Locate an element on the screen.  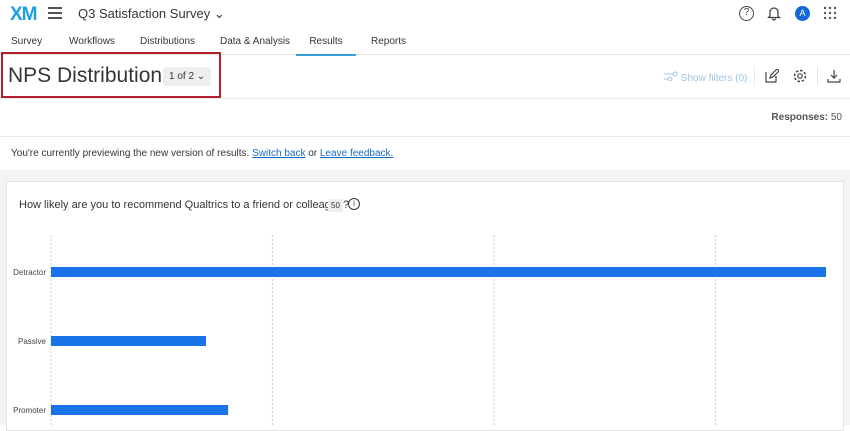
tab-reports: Reports is located at coordinates (388, 41).